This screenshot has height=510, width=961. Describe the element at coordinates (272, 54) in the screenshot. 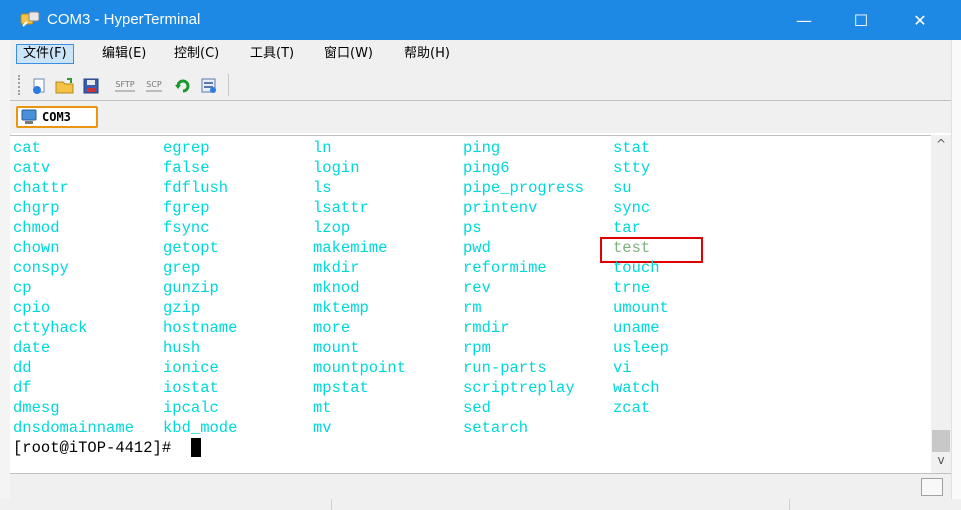

I see `menu-tools: 工具(T)` at that location.